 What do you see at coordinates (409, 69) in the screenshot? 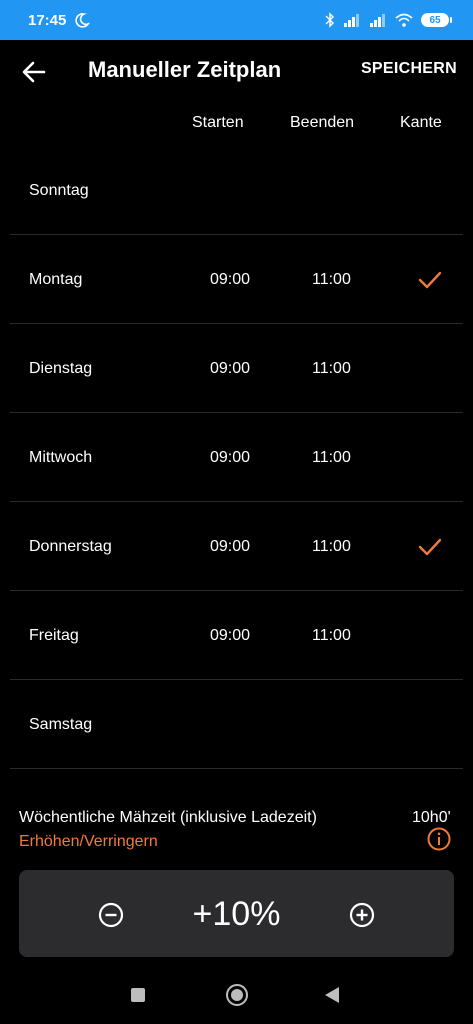
I see `save-button: SPEICHERN` at bounding box center [409, 69].